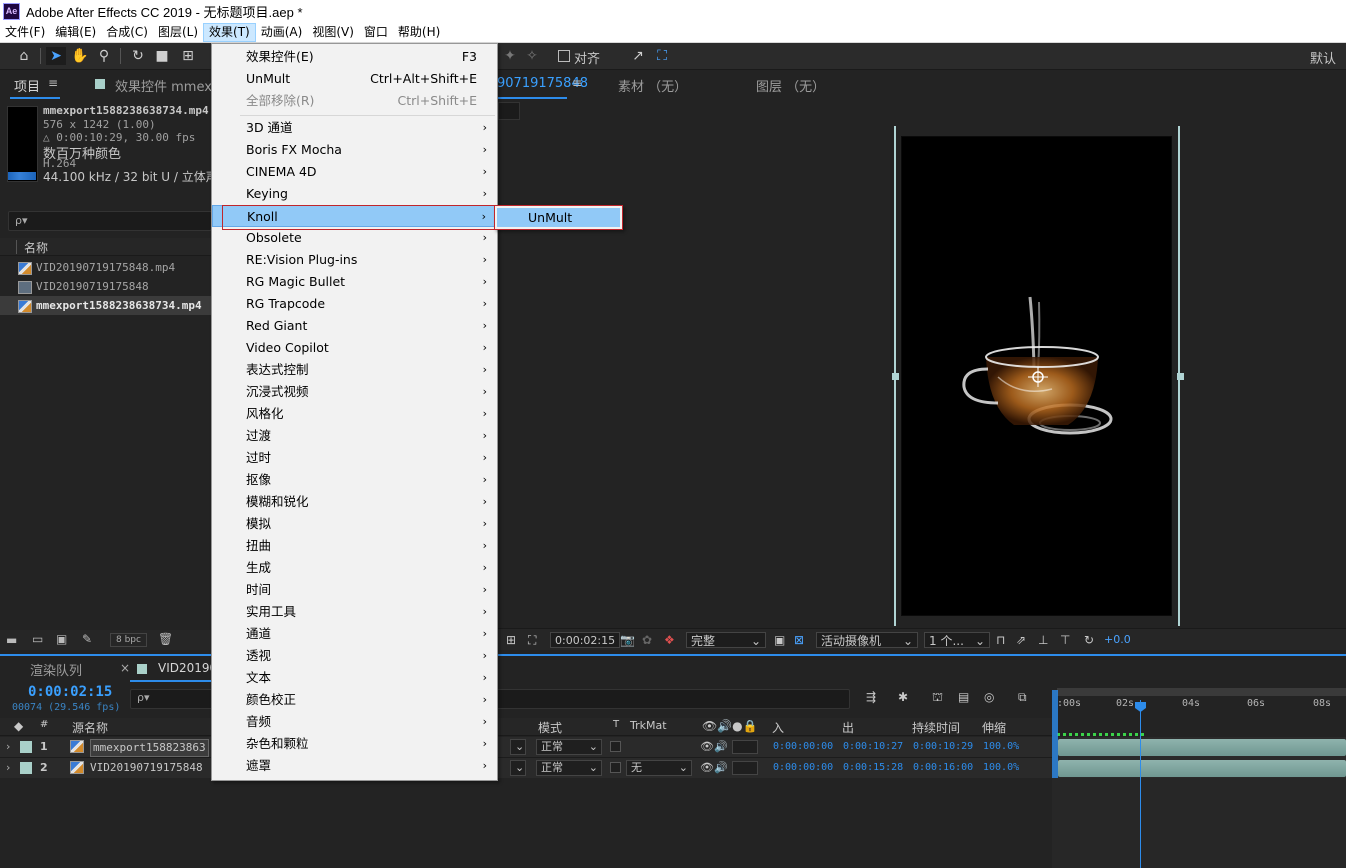 The width and height of the screenshot is (1346, 868). What do you see at coordinates (577, 83) in the screenshot?
I see `panel-menu-icon: ≡` at bounding box center [577, 83].